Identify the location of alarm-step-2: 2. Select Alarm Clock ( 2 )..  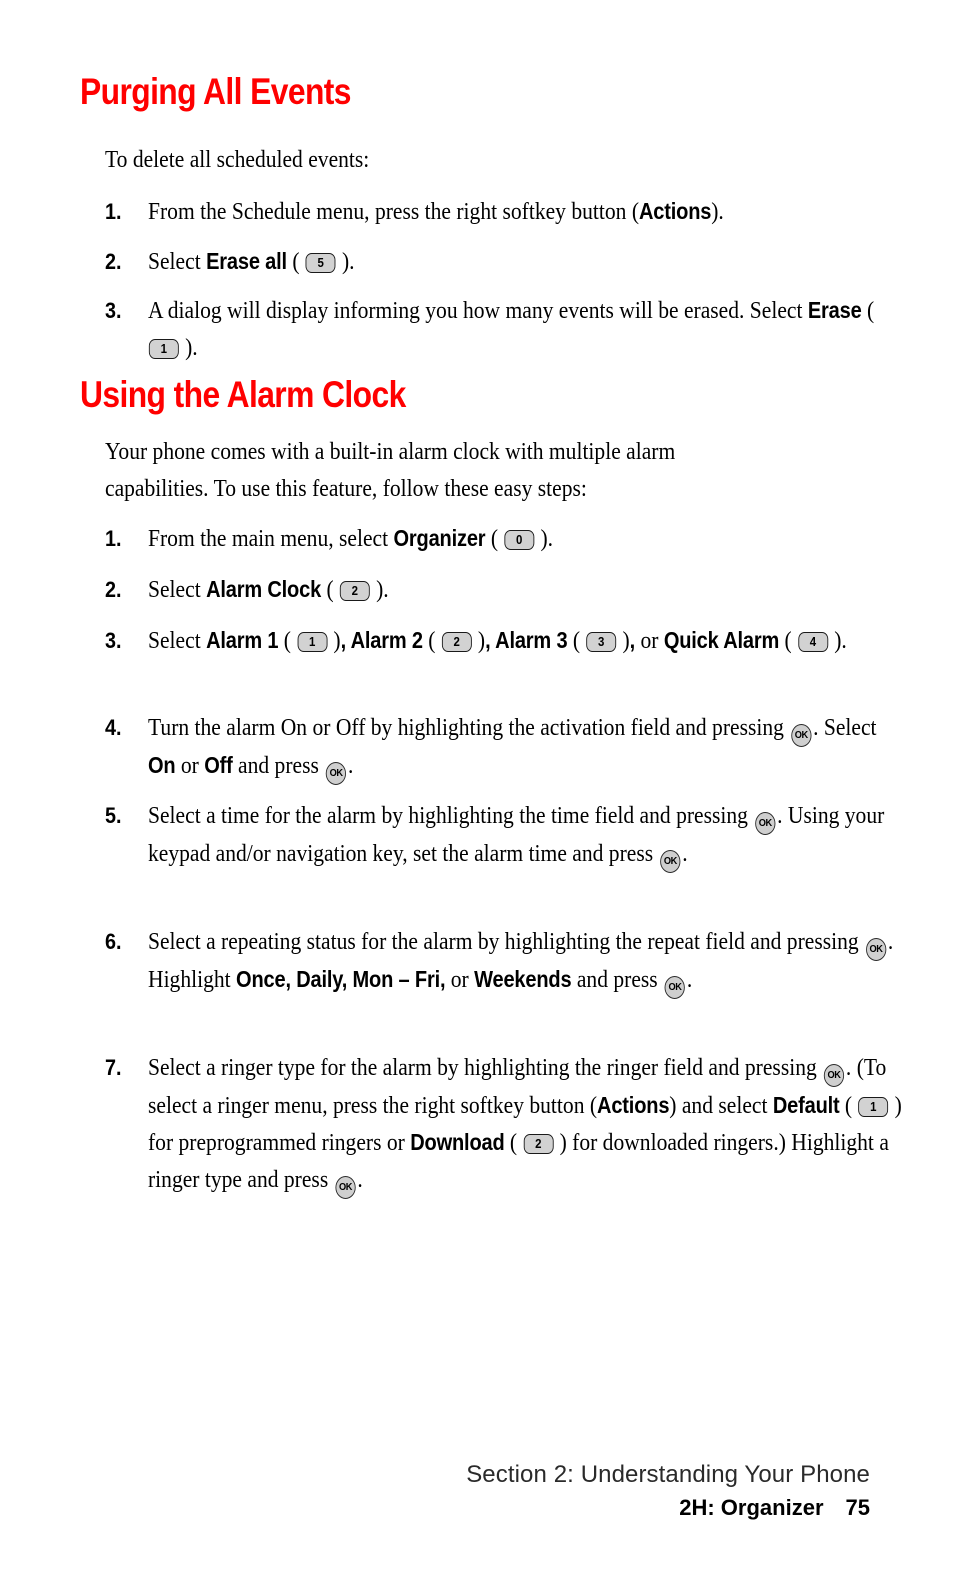
(510, 589).